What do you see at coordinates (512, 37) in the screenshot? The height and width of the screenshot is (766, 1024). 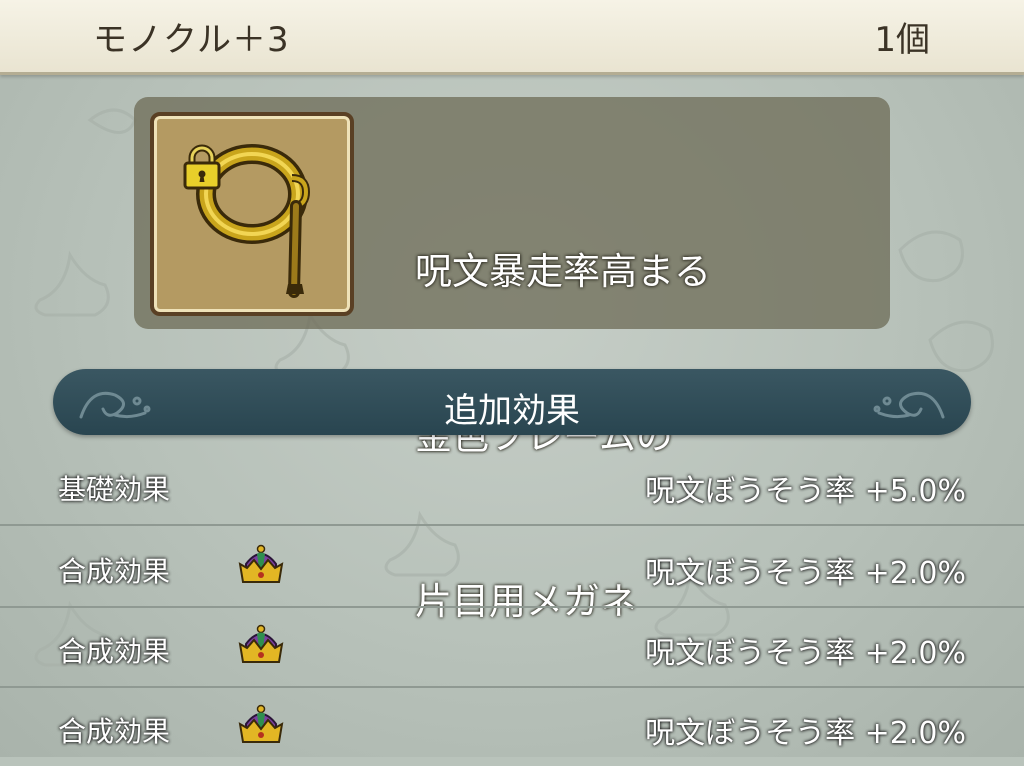 I see `item-header: モノクル＋3 1個` at bounding box center [512, 37].